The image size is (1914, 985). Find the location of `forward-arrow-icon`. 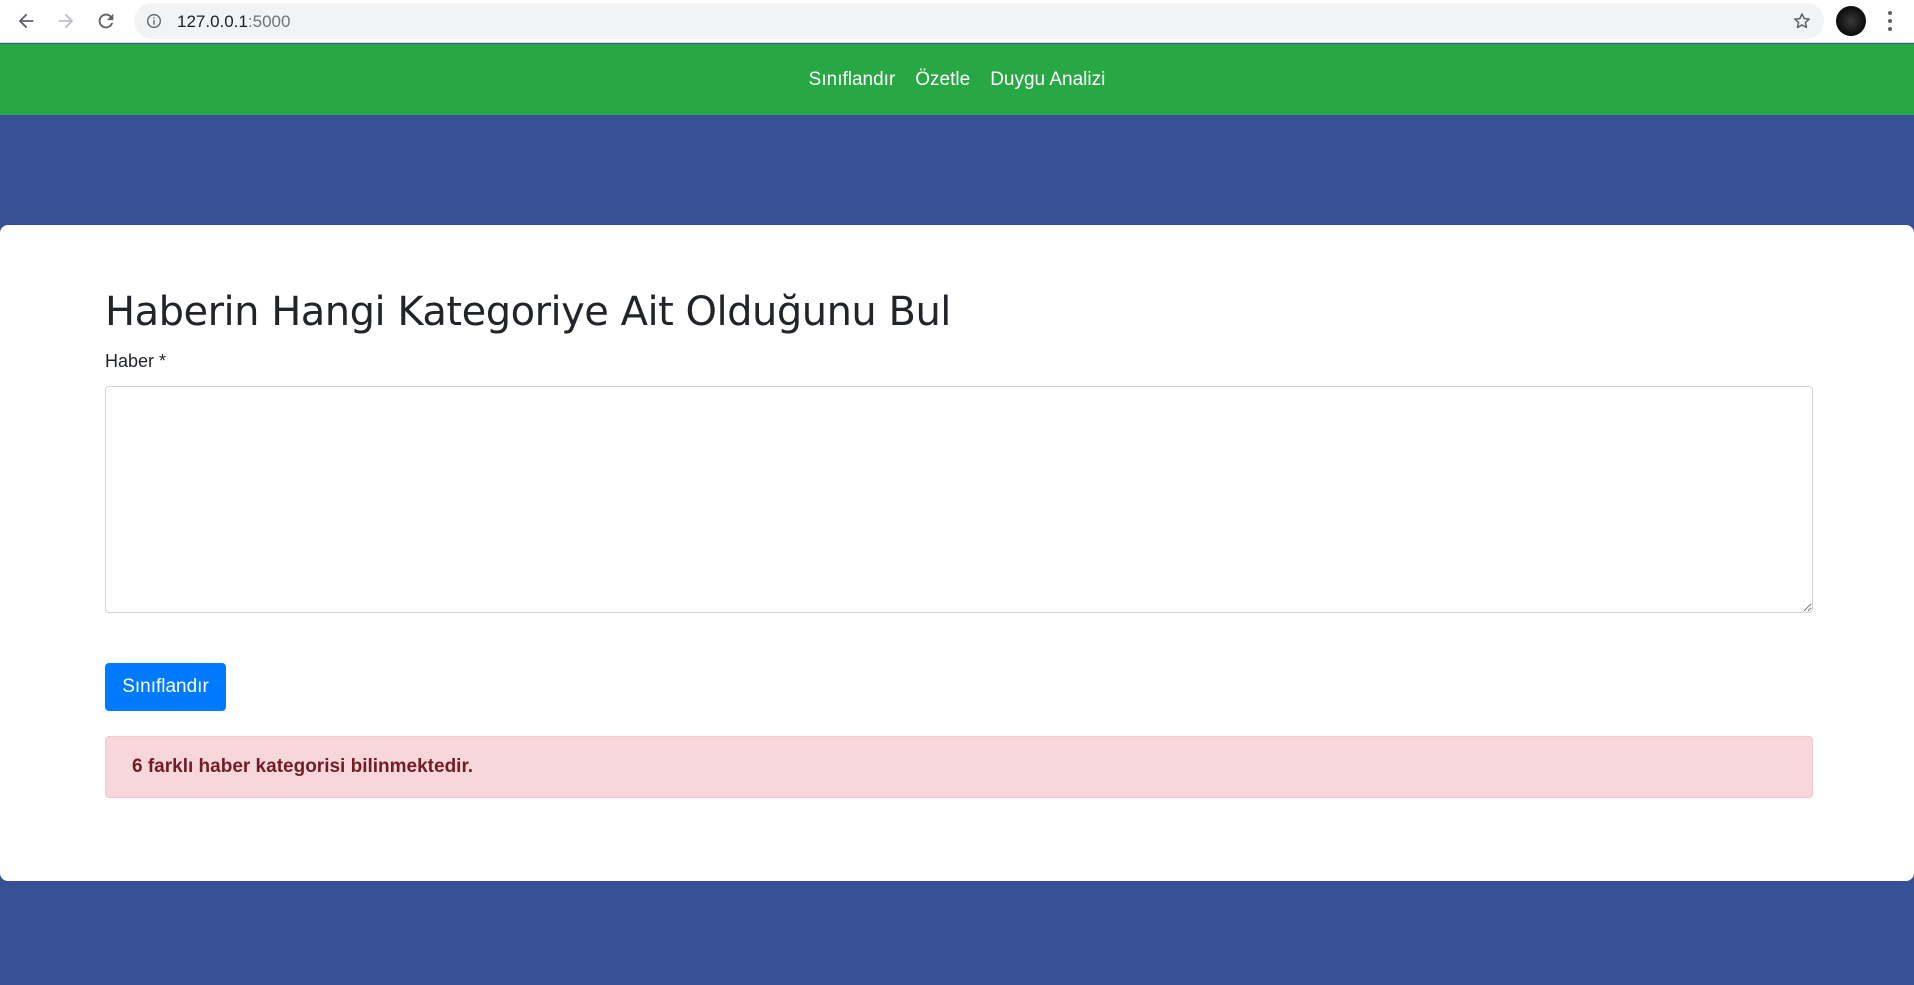

forward-arrow-icon is located at coordinates (66, 21).